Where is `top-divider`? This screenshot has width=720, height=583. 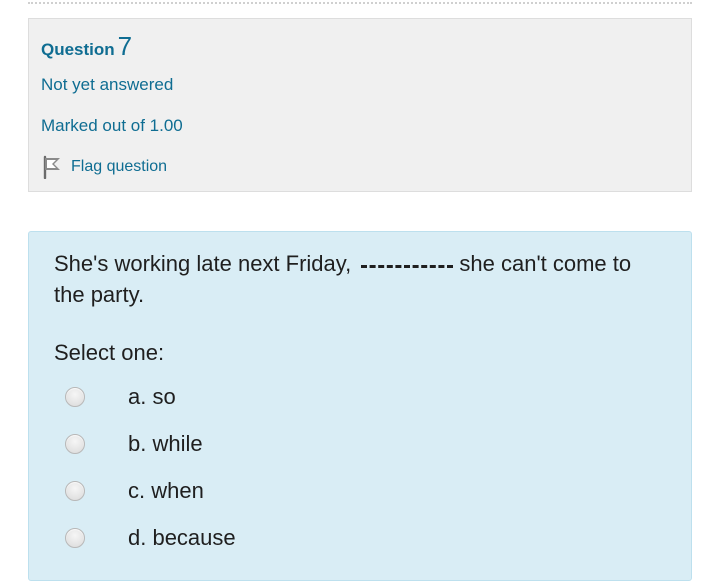
top-divider is located at coordinates (360, 3).